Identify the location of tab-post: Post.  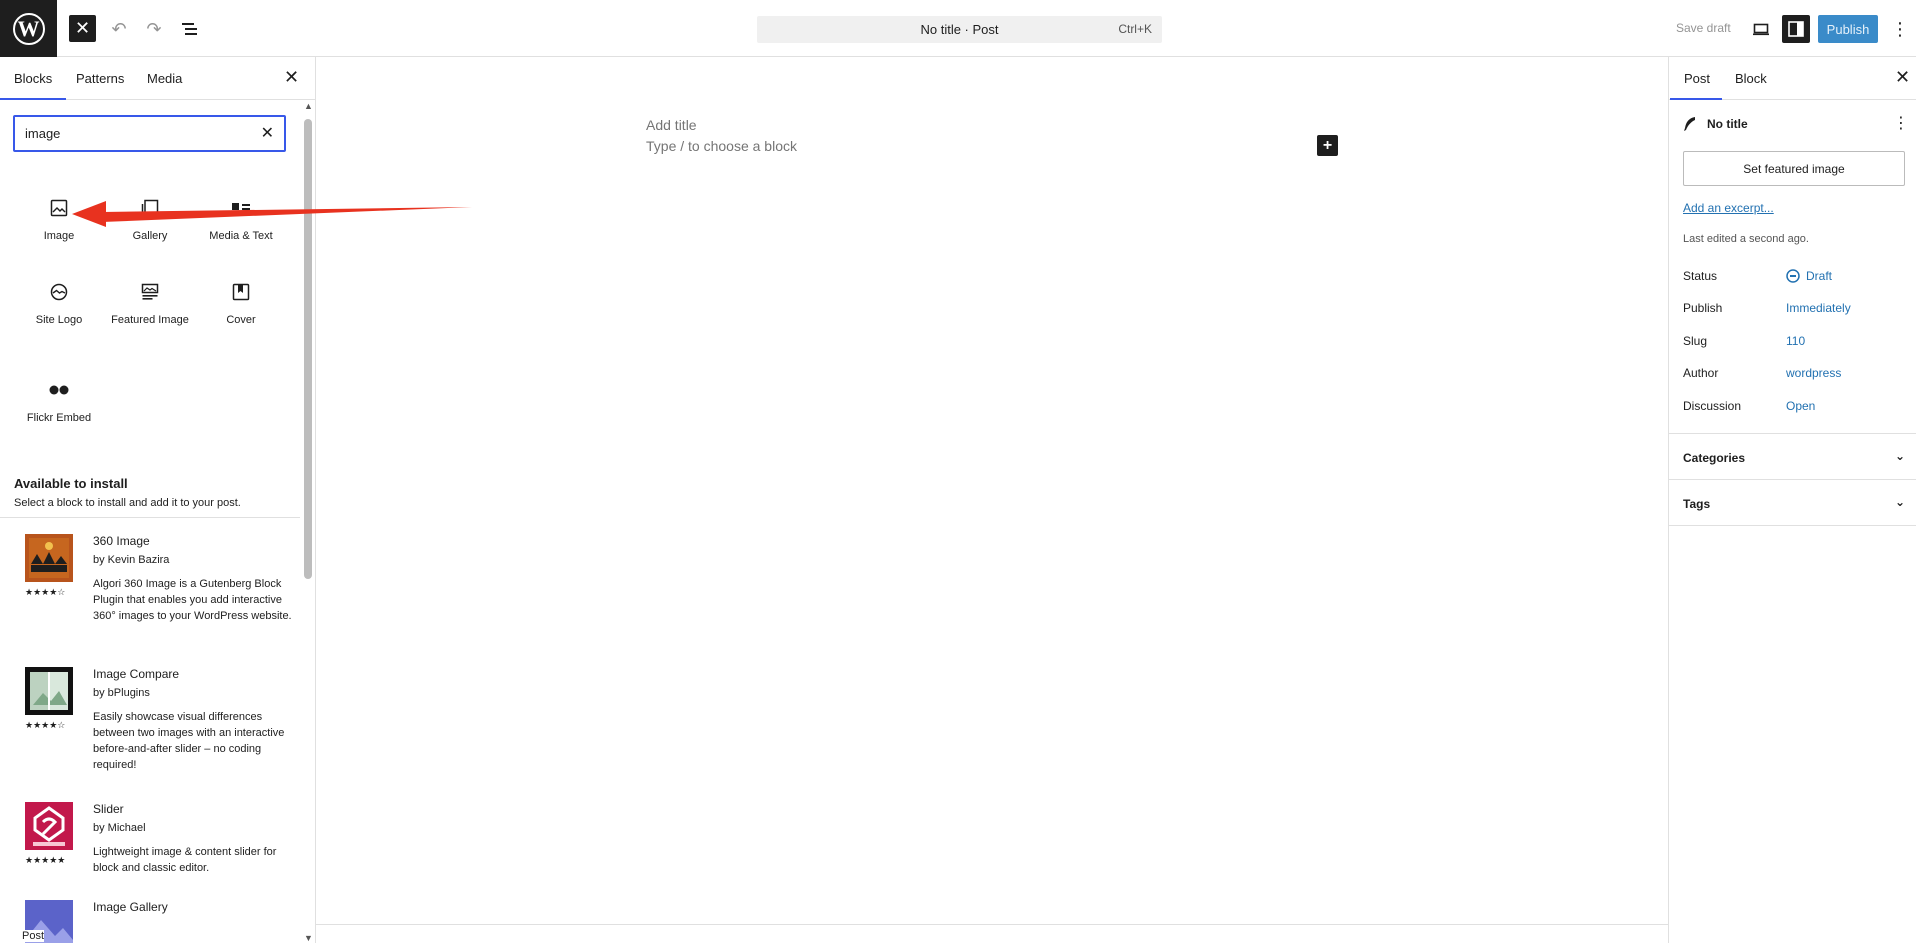
(1696, 85).